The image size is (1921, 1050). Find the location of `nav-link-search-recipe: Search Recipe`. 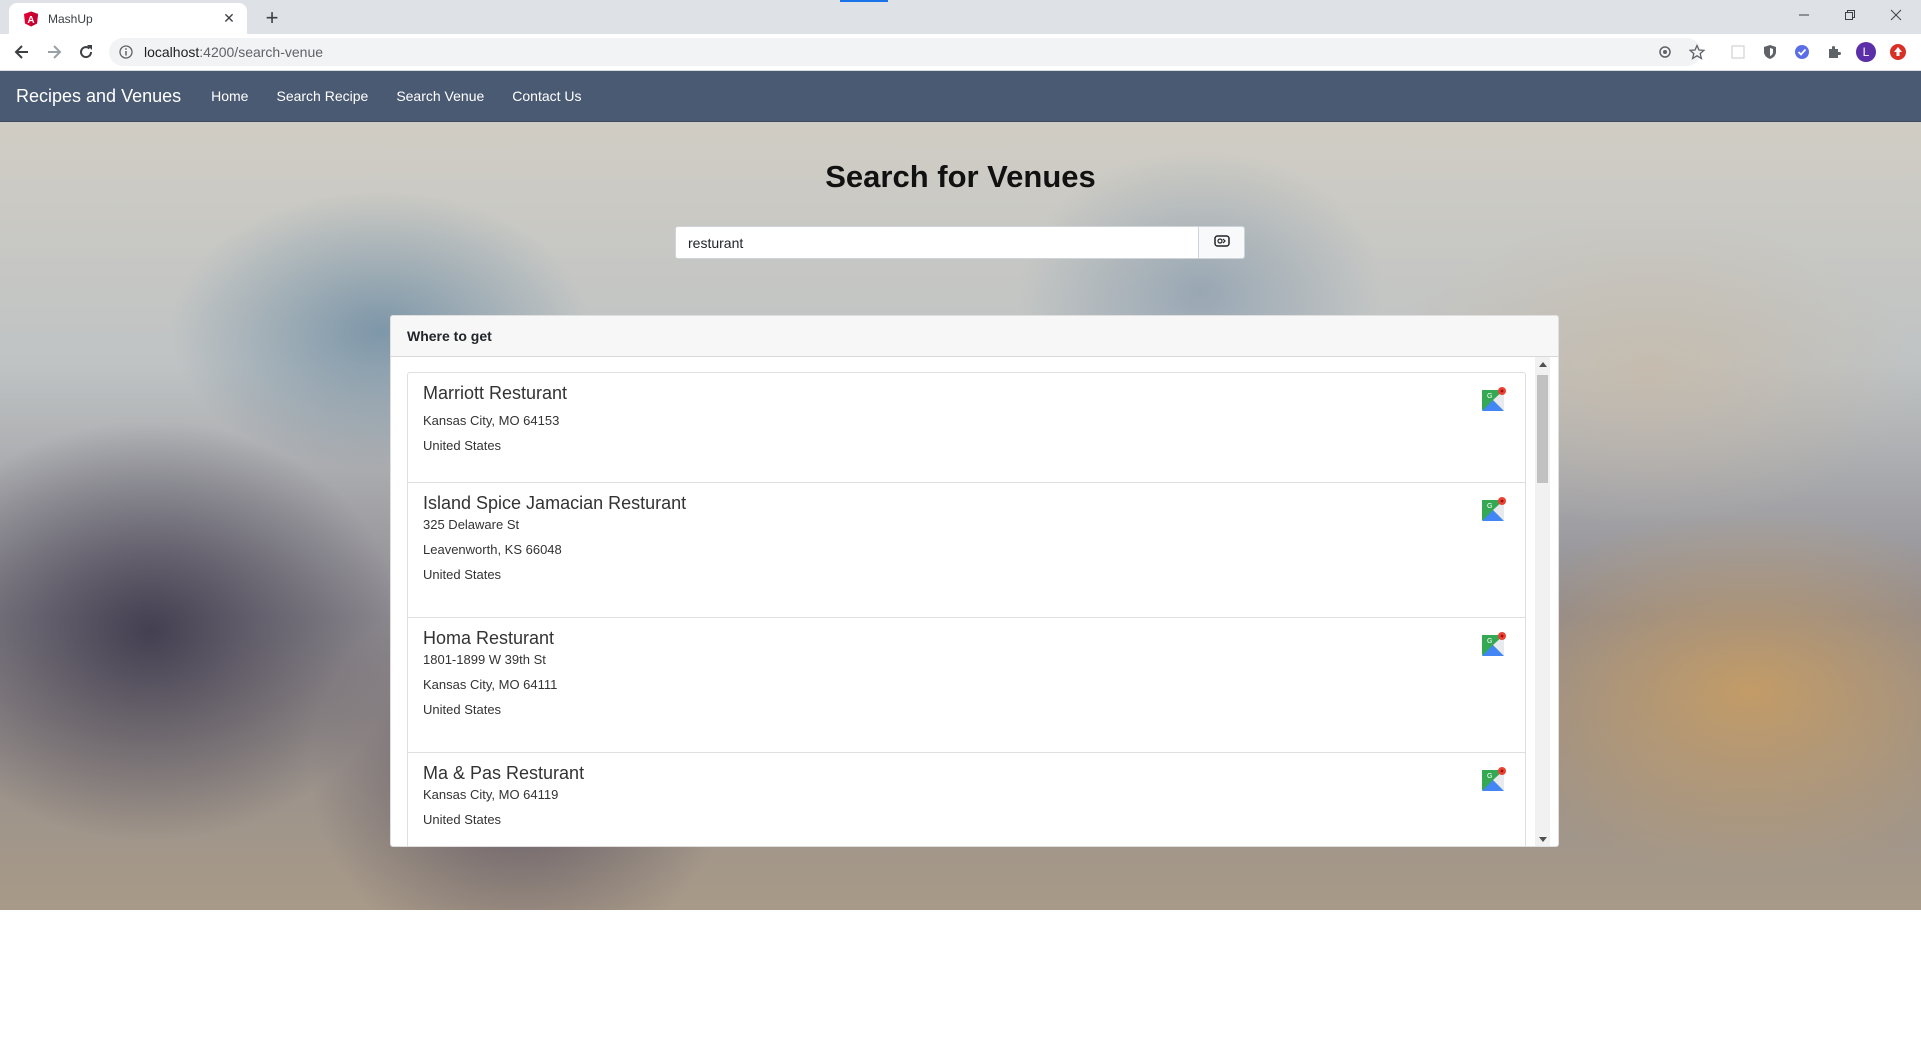

nav-link-search-recipe: Search Recipe is located at coordinates (322, 96).